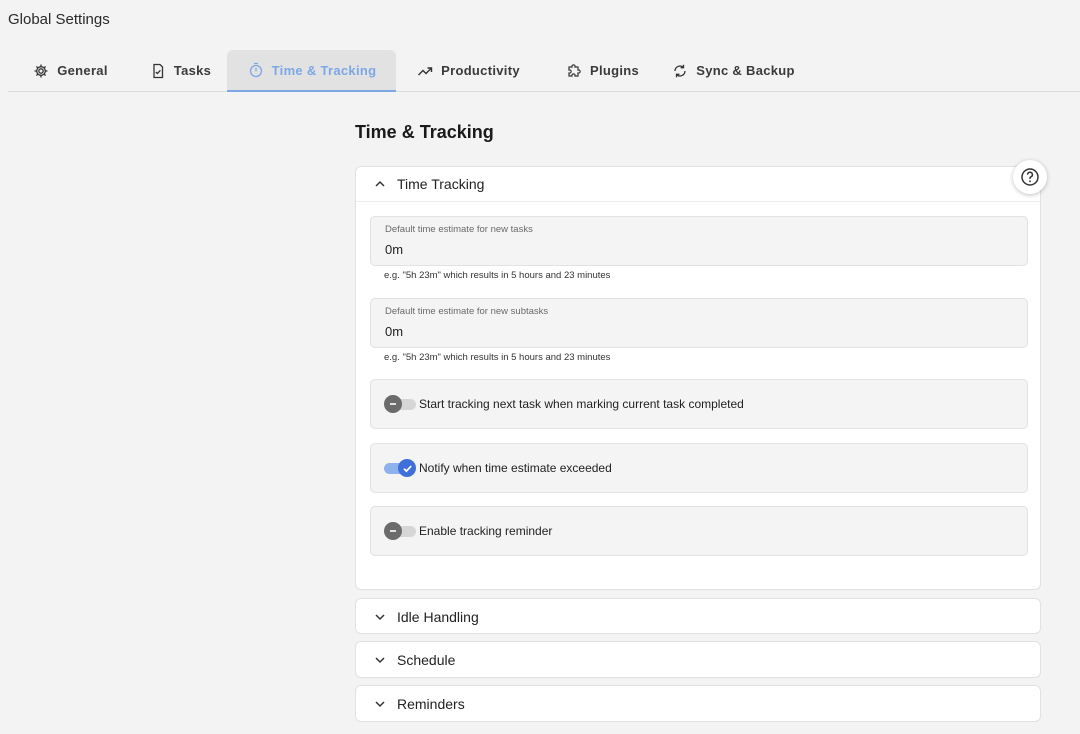 The width and height of the screenshot is (1080, 734). Describe the element at coordinates (407, 468) in the screenshot. I see `check-icon` at that location.